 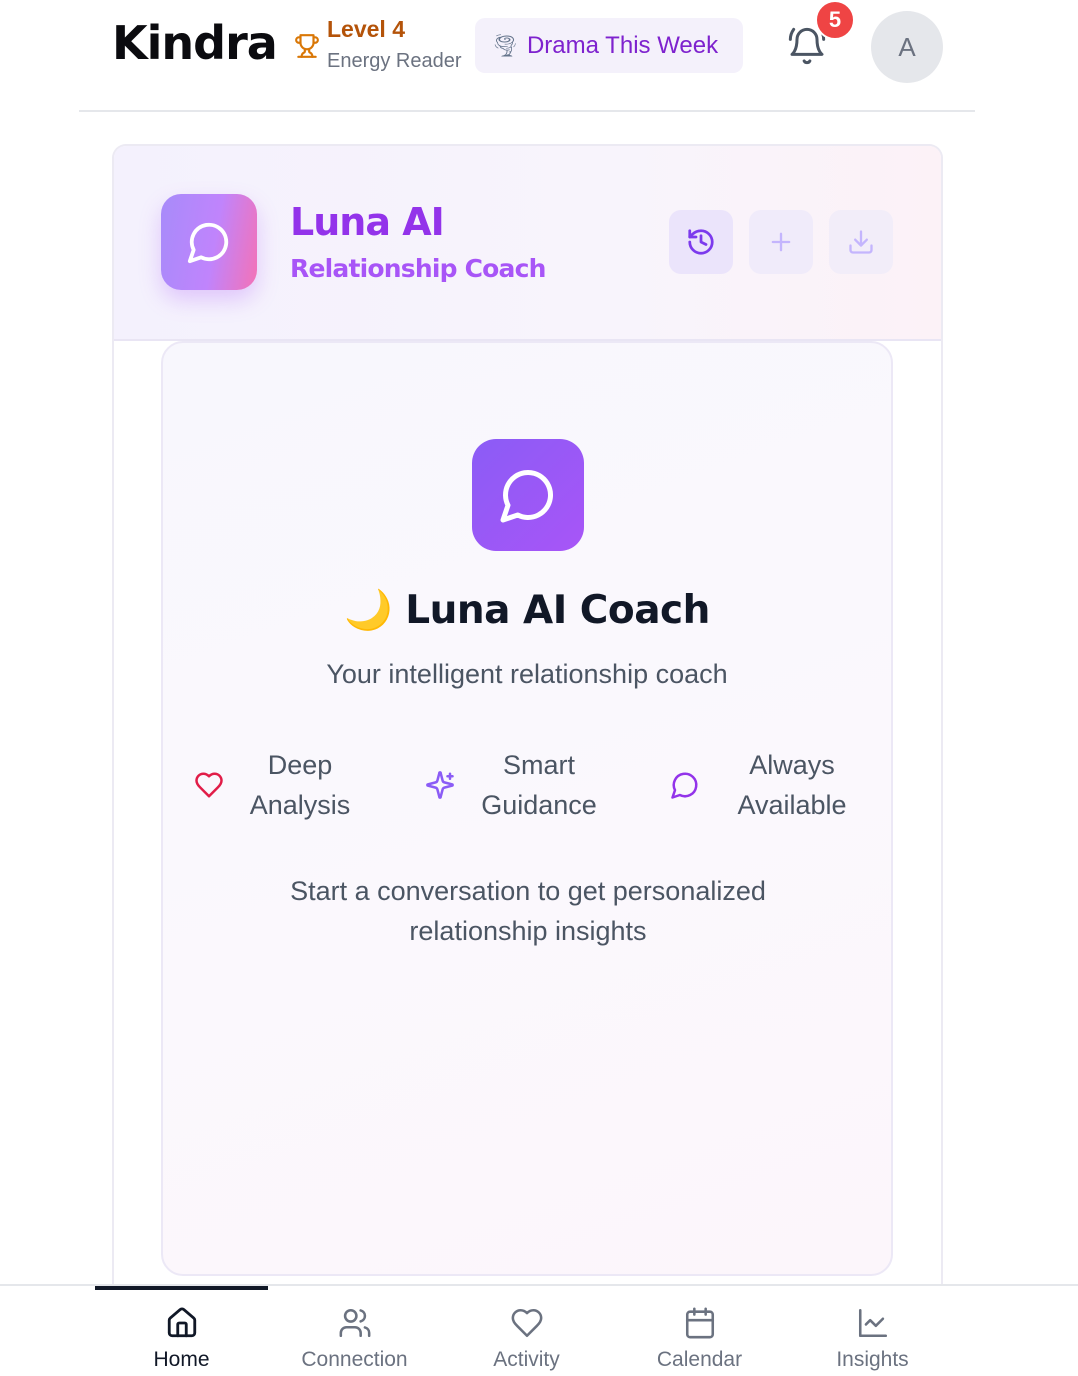 What do you see at coordinates (539, 785) in the screenshot?
I see `feature-label: Smart Guidance` at bounding box center [539, 785].